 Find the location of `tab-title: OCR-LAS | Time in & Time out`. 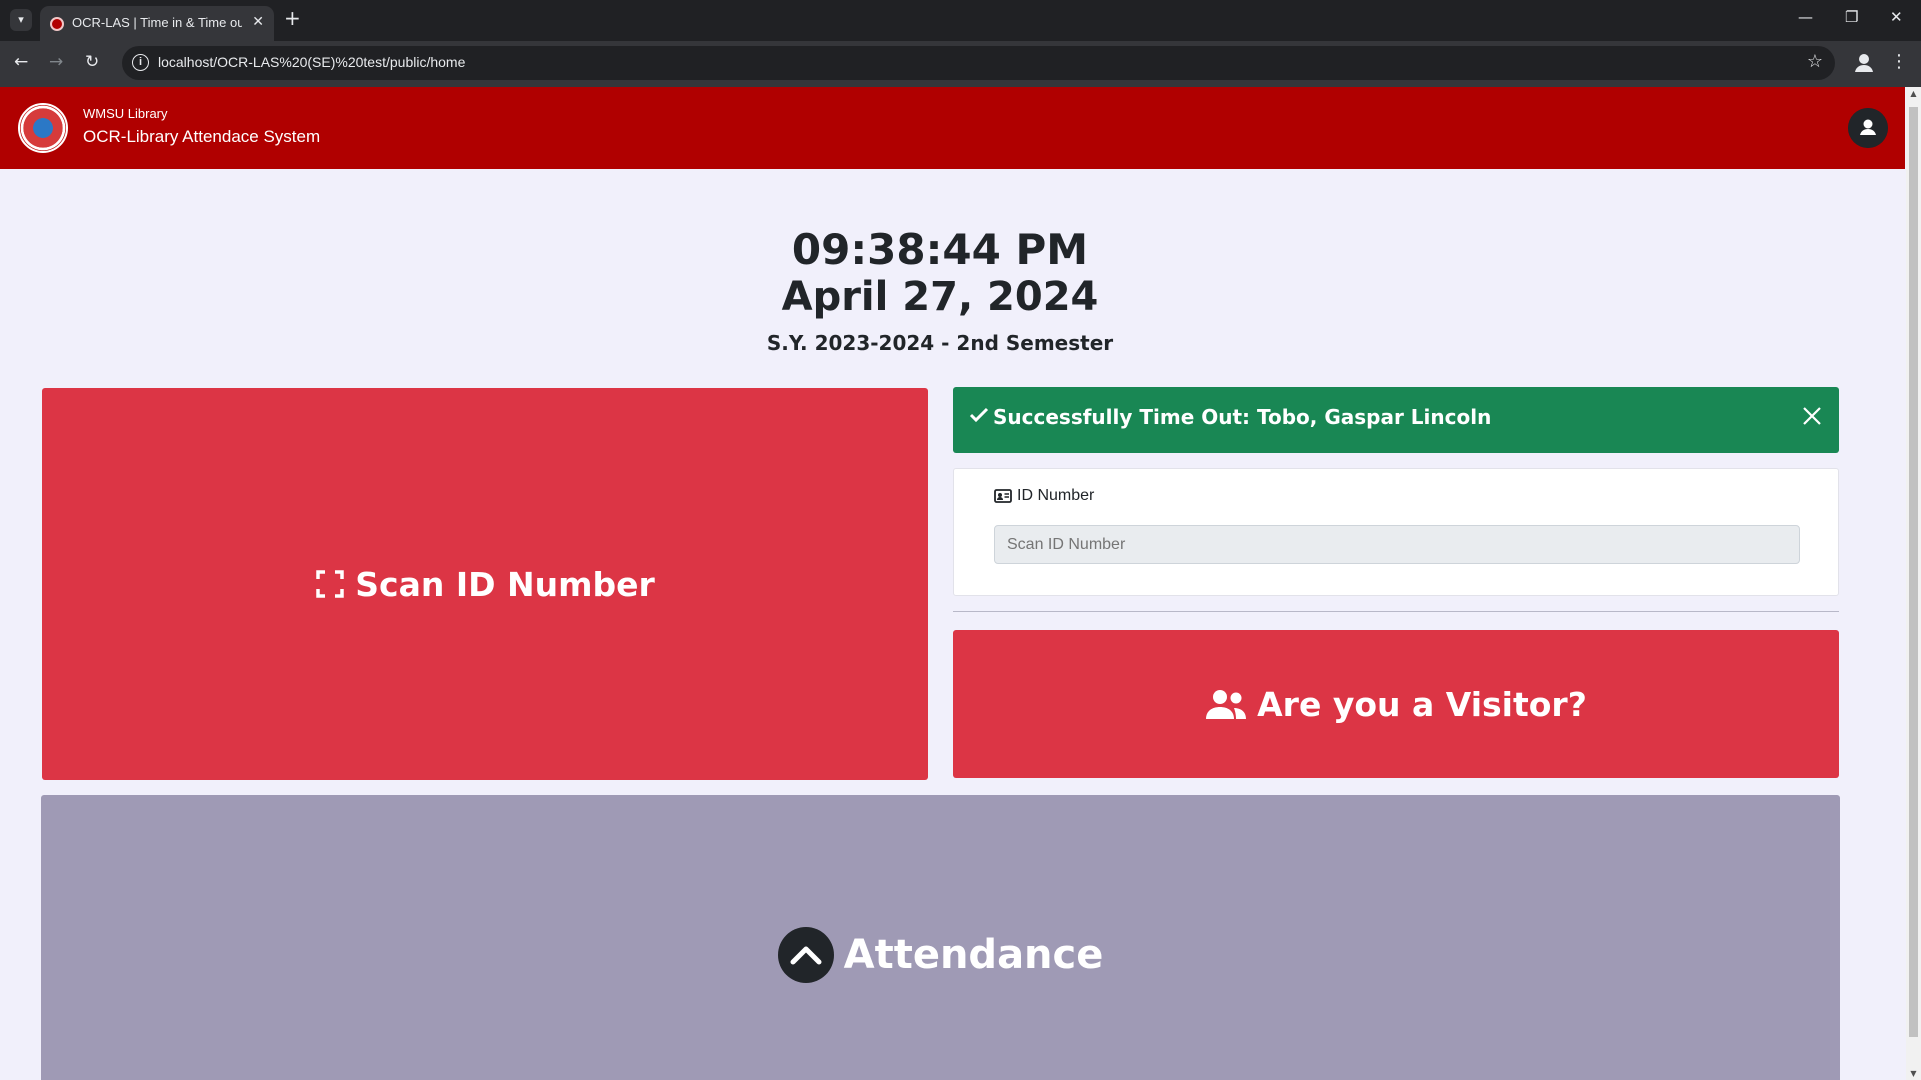

tab-title: OCR-LAS | Time in & Time out is located at coordinates (157, 22).